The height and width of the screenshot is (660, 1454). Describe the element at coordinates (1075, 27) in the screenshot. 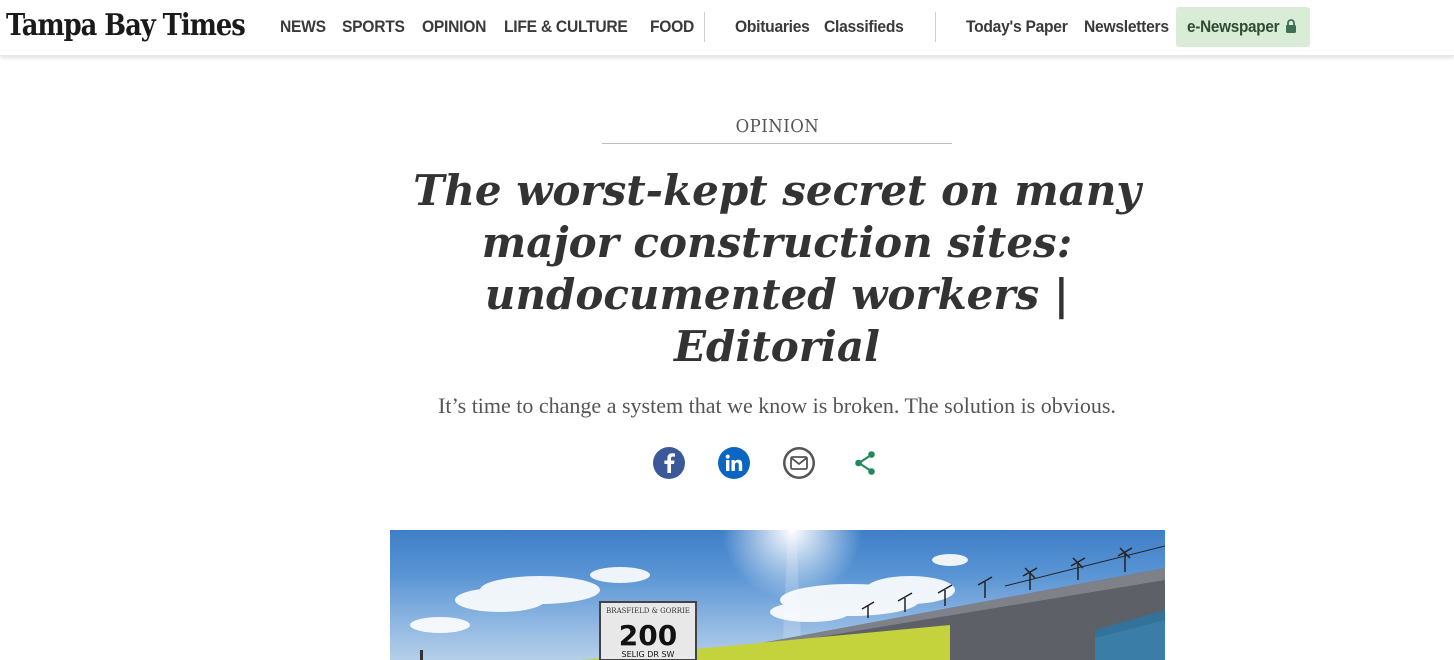

I see `utility-nav: Today's Paper Newsletters` at that location.